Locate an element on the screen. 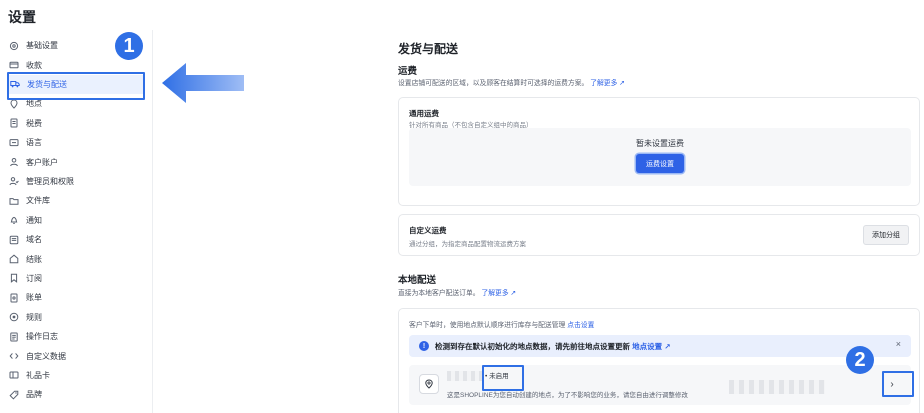 This screenshot has height=413, width=924. empty-shipping-text: 暂未设置运费 is located at coordinates (660, 143).